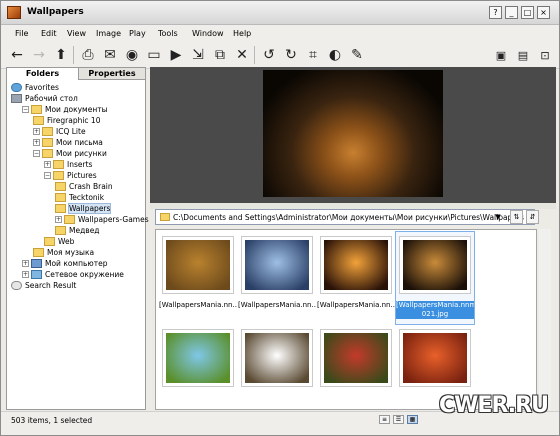 This screenshot has width=560, height=436. I want to click on print-icon: ⎙, so click(88, 55).